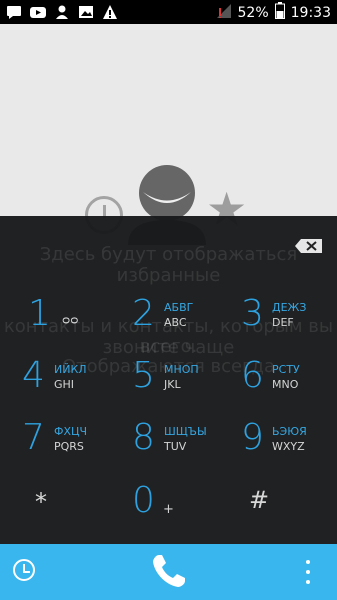 The width and height of the screenshot is (337, 600). I want to click on key-digit: 6, so click(252, 375).